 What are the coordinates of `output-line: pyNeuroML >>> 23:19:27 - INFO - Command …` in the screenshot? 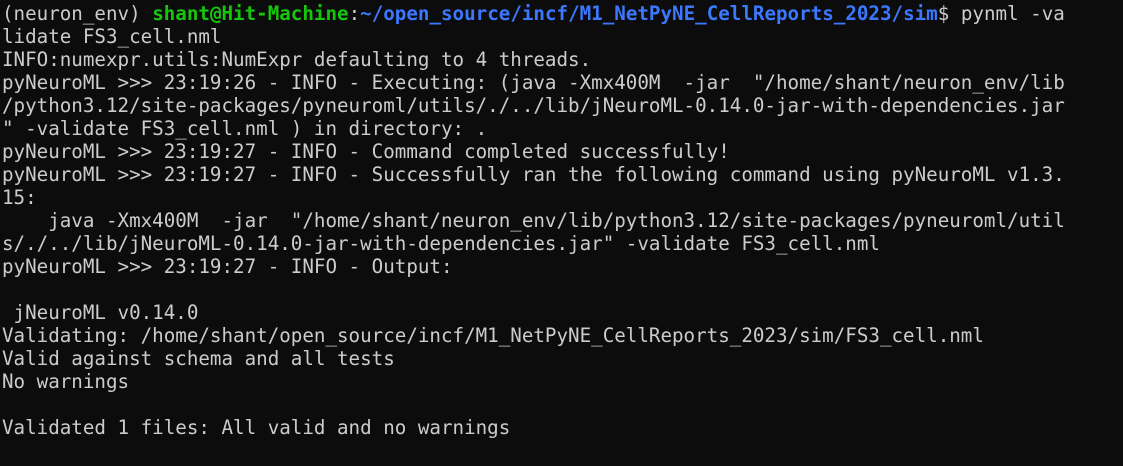 It's located at (366, 151).